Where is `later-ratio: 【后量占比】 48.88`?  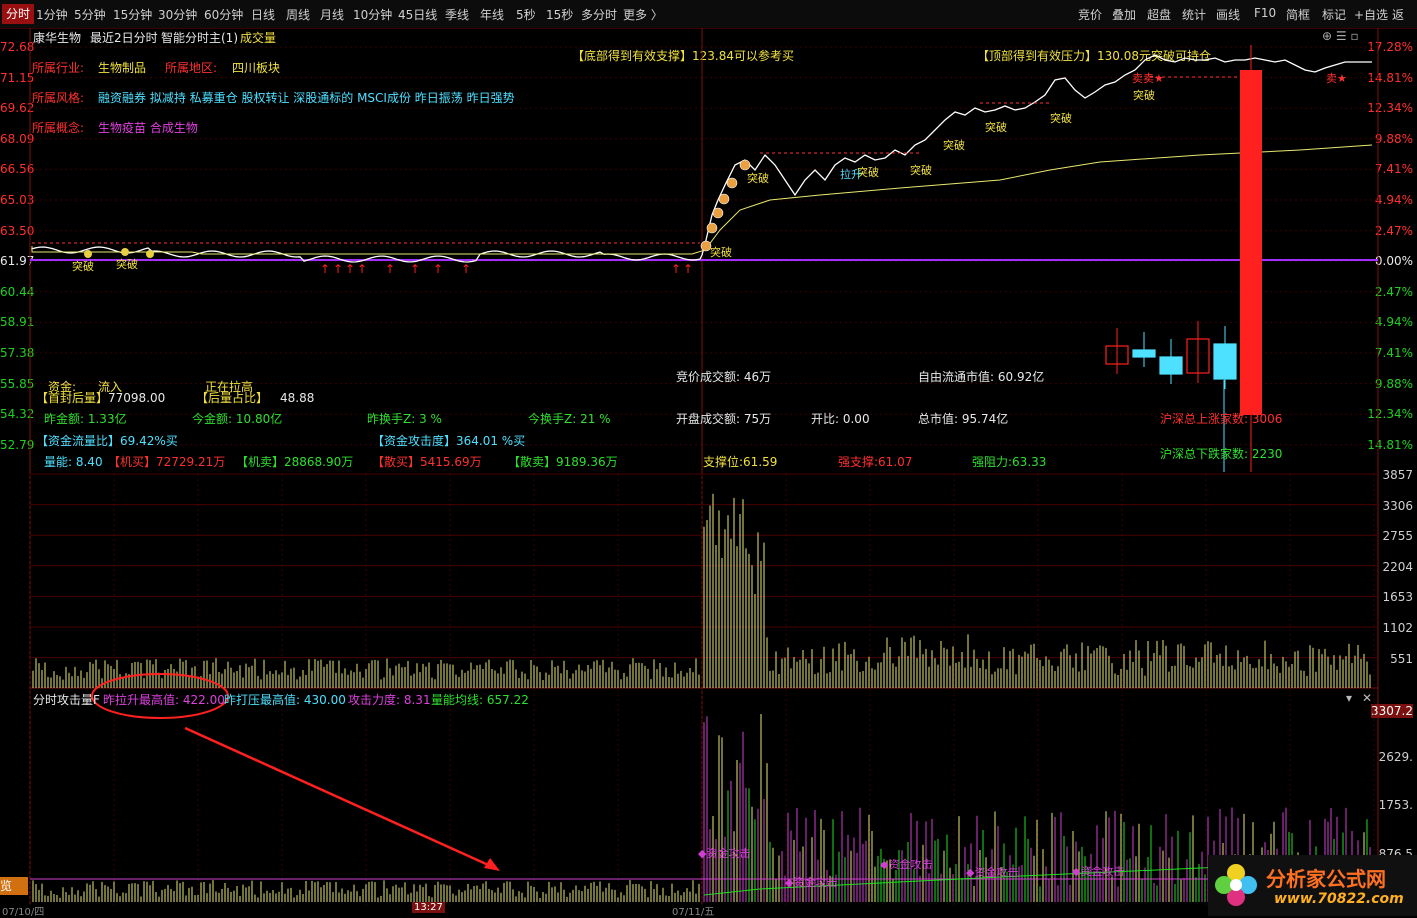
later-ratio: 【后量占比】 48.88 is located at coordinates (255, 398).